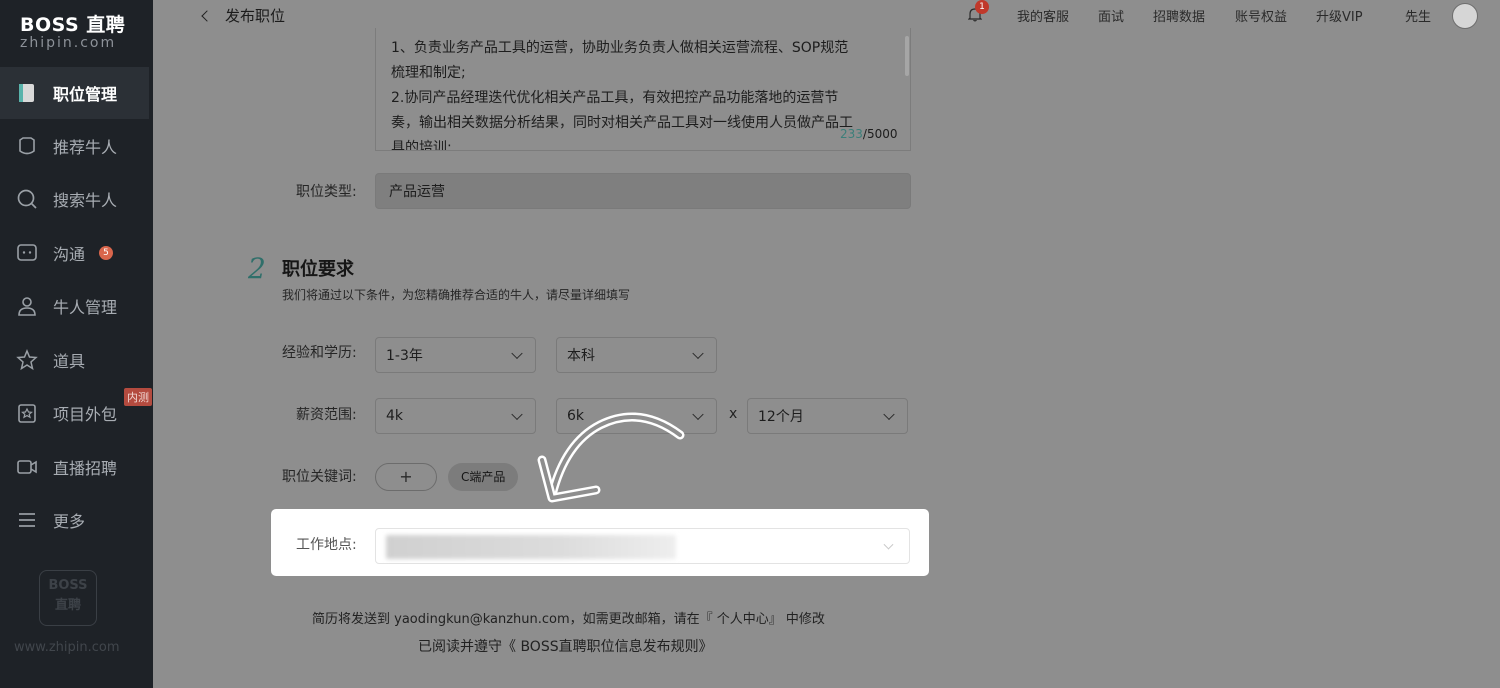 The width and height of the screenshot is (1500, 688). What do you see at coordinates (27, 520) in the screenshot?
I see `menu-icon` at bounding box center [27, 520].